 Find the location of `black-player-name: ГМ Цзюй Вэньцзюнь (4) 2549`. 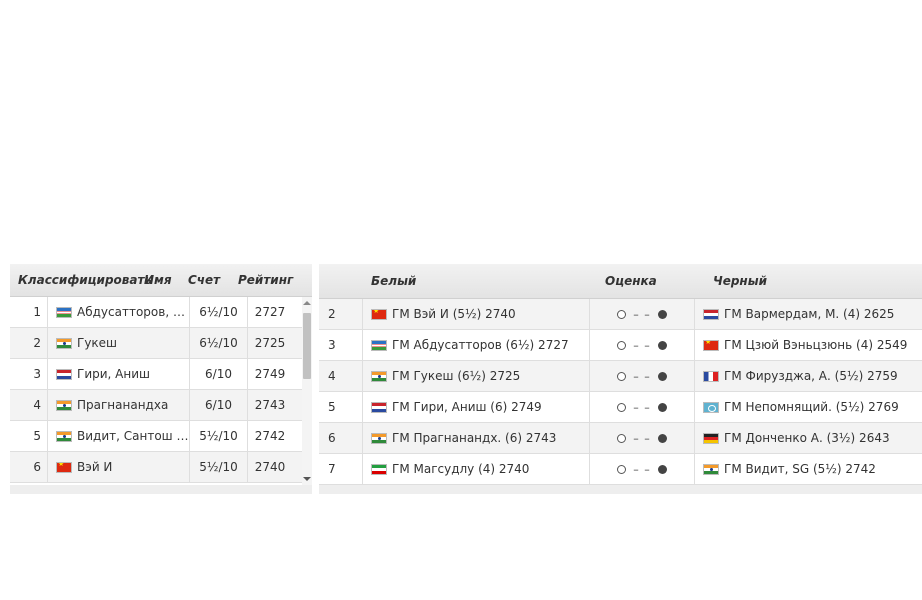

black-player-name: ГМ Цзюй Вэньцзюнь (4) 2549 is located at coordinates (815, 345).